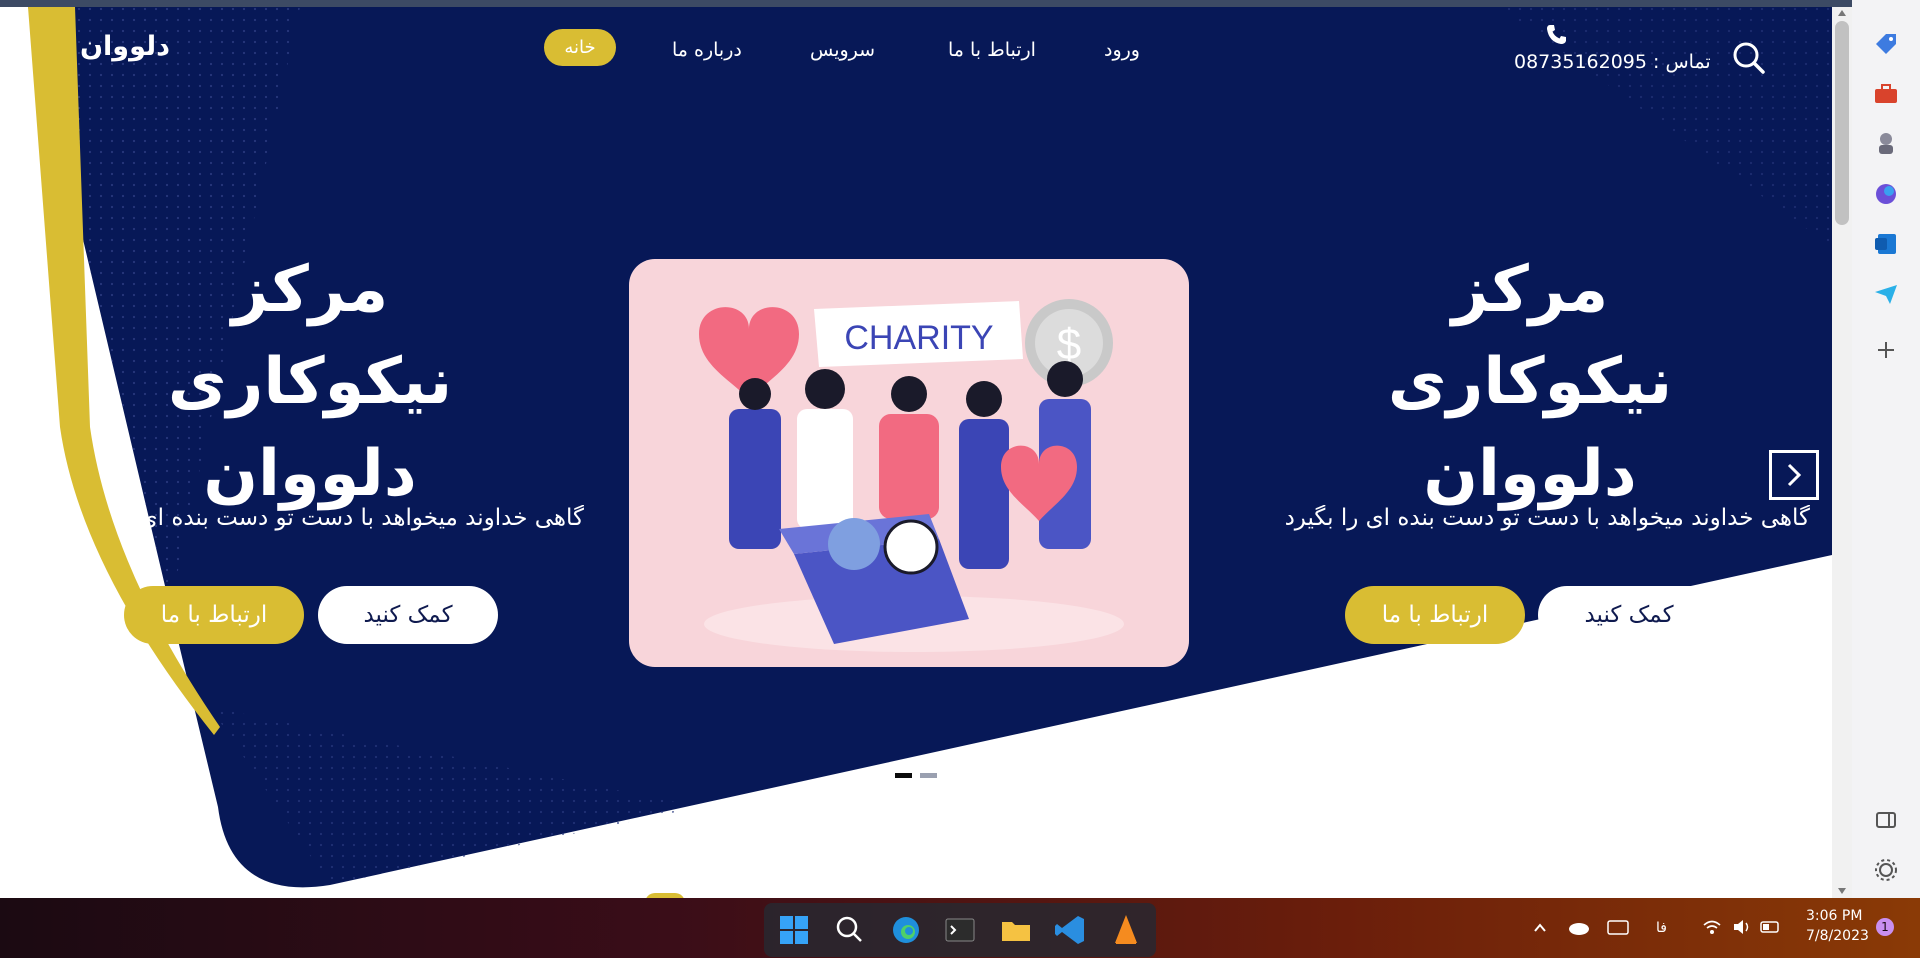  Describe the element at coordinates (1556, 34) in the screenshot. I see `phone-icon` at that location.